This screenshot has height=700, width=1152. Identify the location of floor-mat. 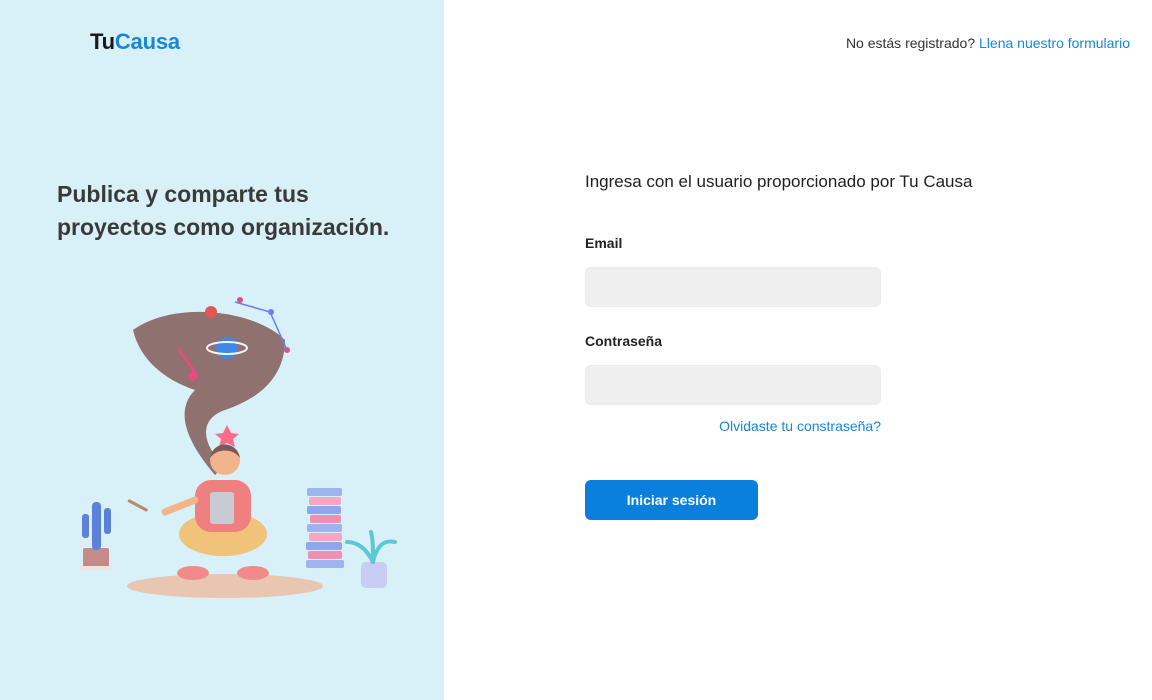
(225, 586).